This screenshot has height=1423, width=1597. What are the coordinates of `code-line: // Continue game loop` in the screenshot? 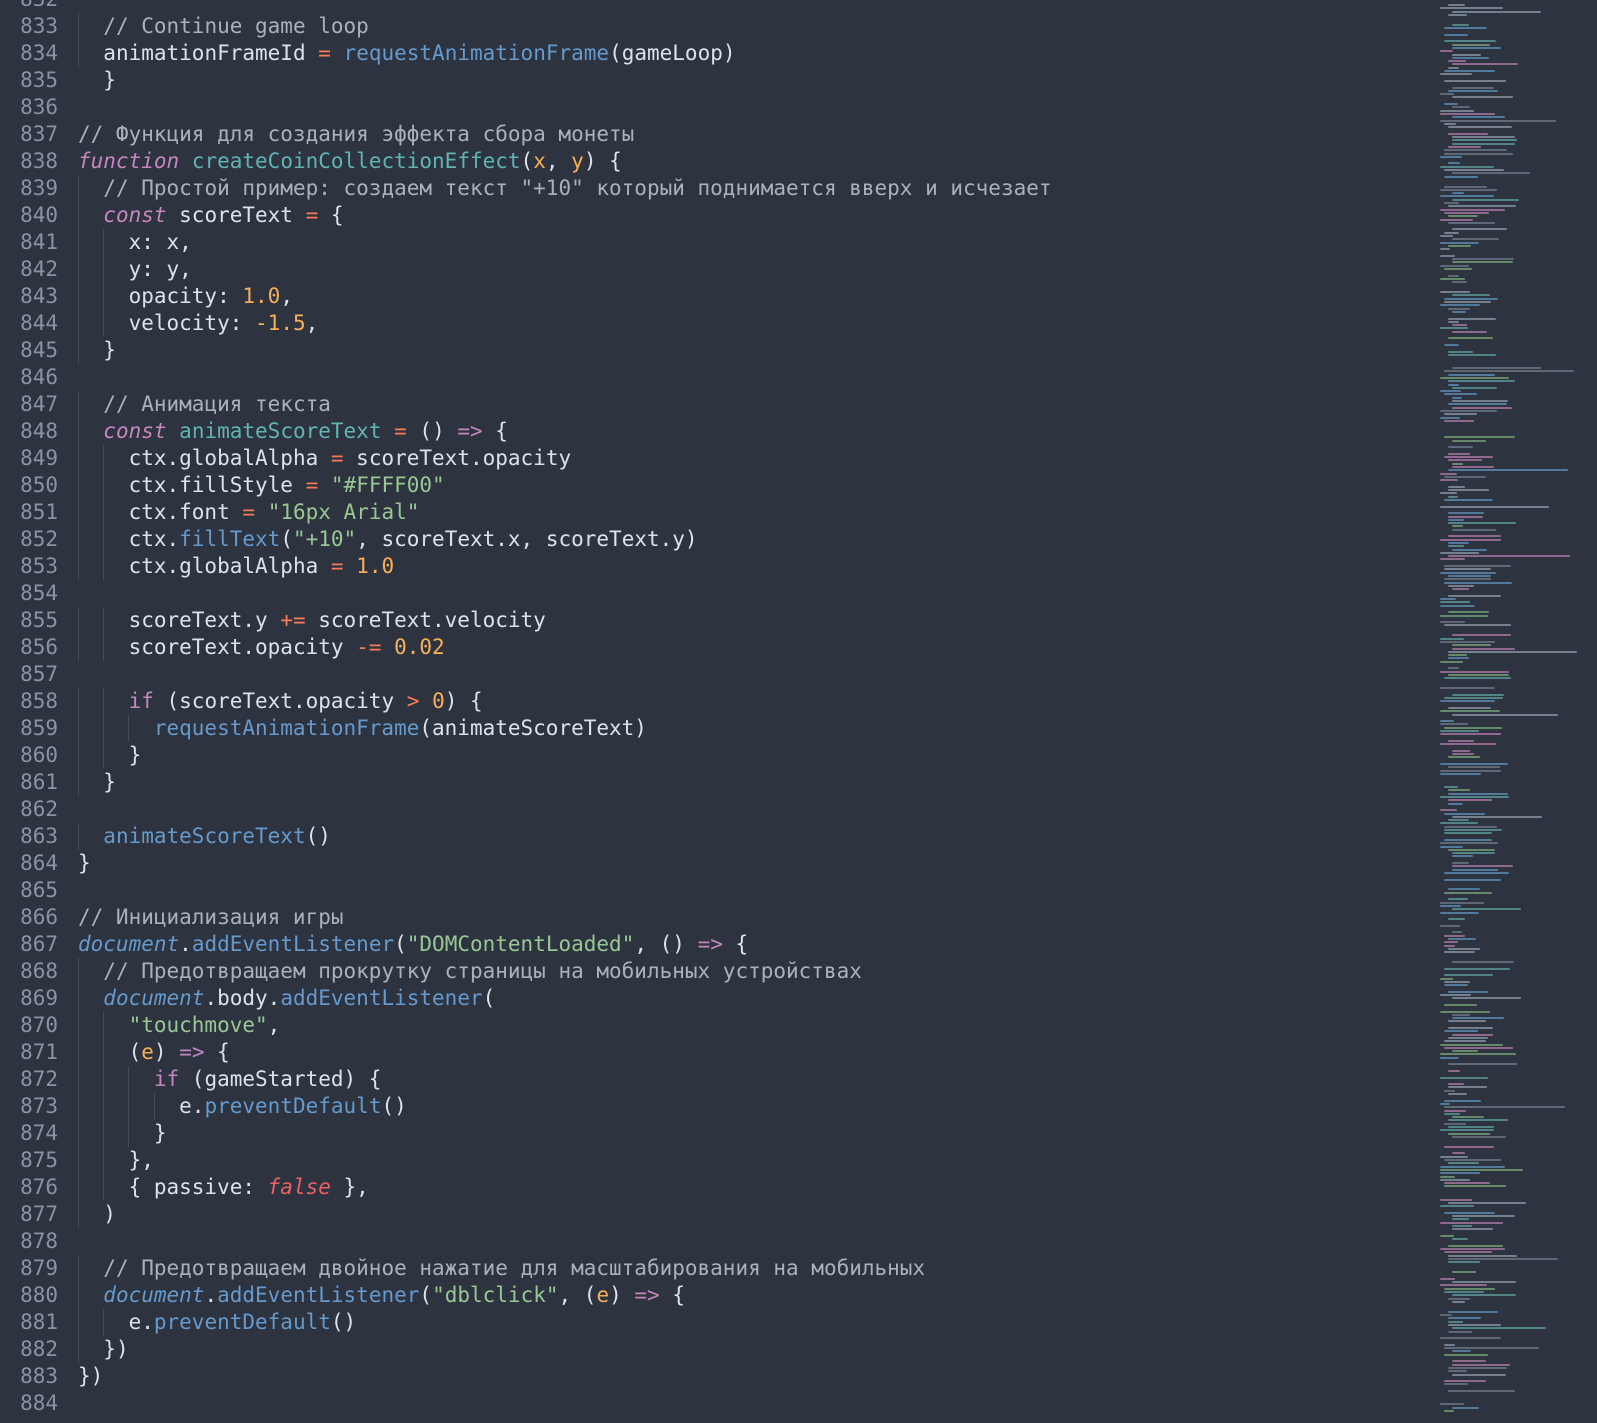 It's located at (738, 26).